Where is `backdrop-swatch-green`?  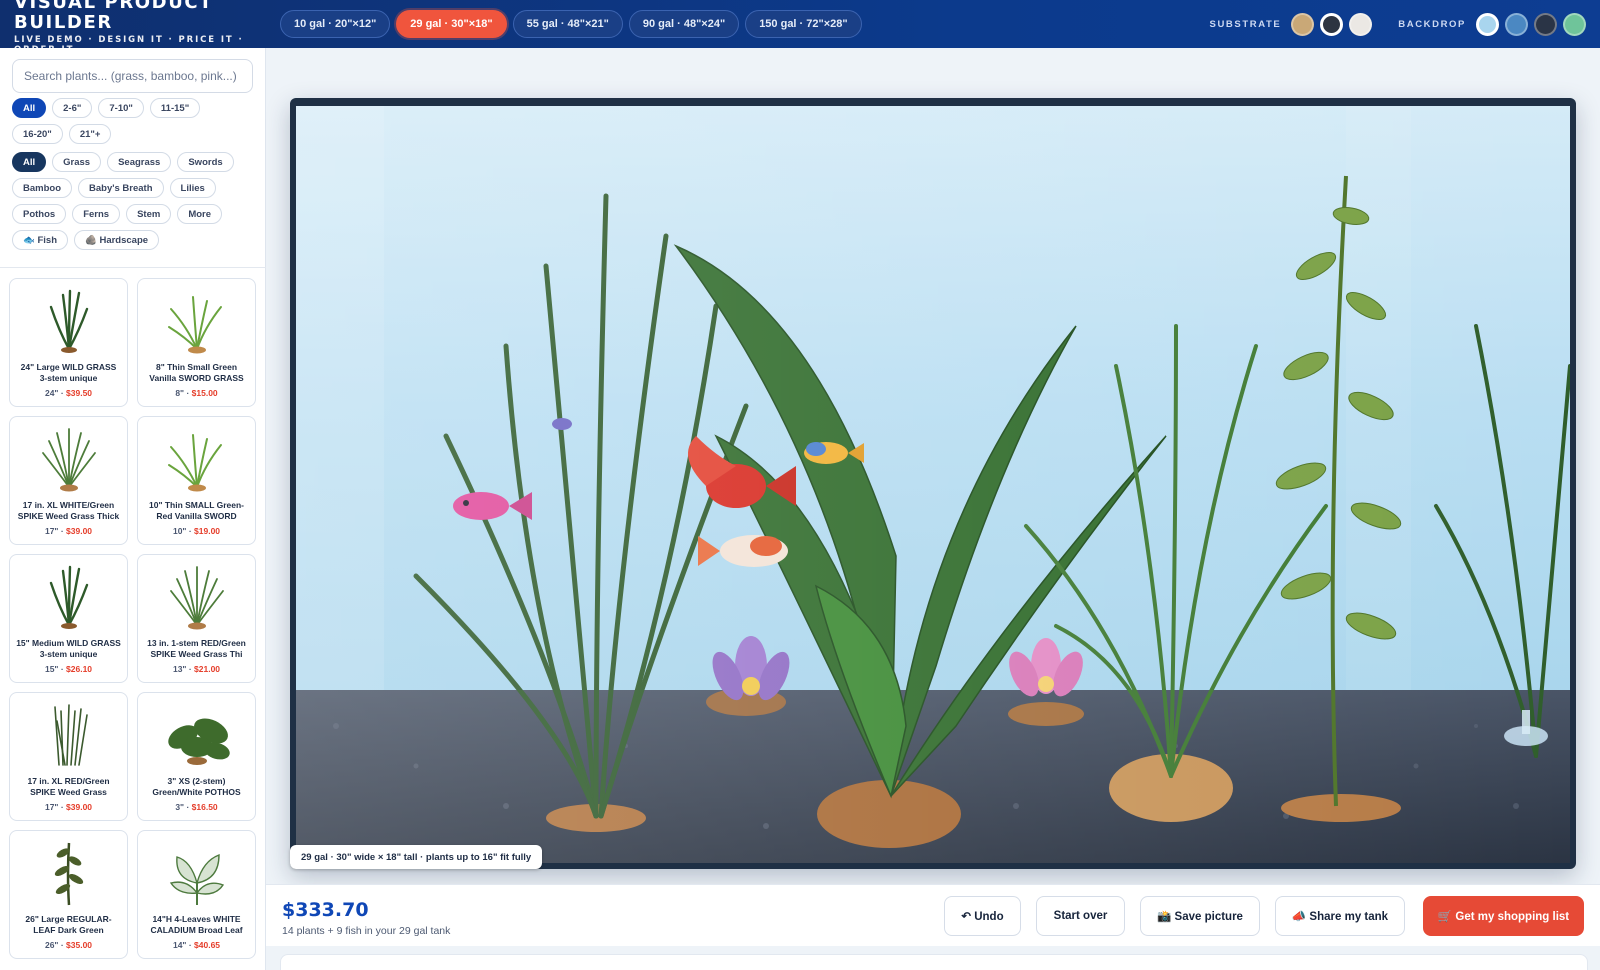
backdrop-swatch-green is located at coordinates (1574, 24).